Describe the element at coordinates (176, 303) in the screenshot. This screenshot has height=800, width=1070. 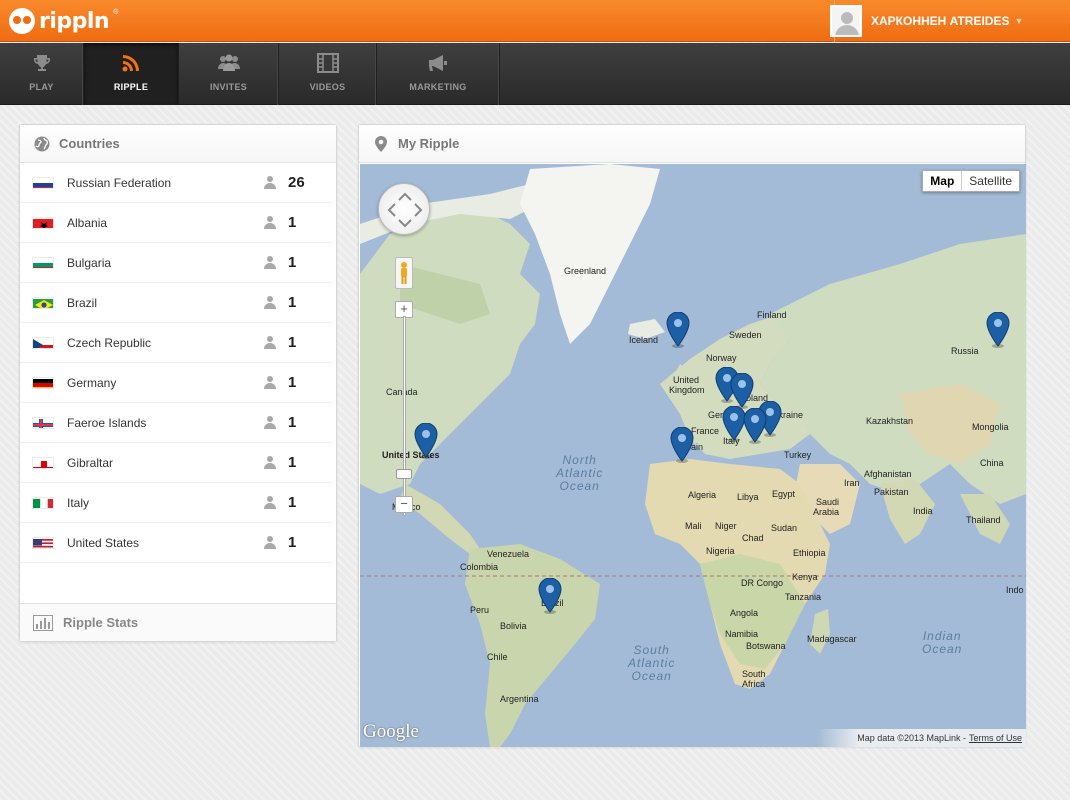
I see `country-row-brazil: Brazil 1` at that location.